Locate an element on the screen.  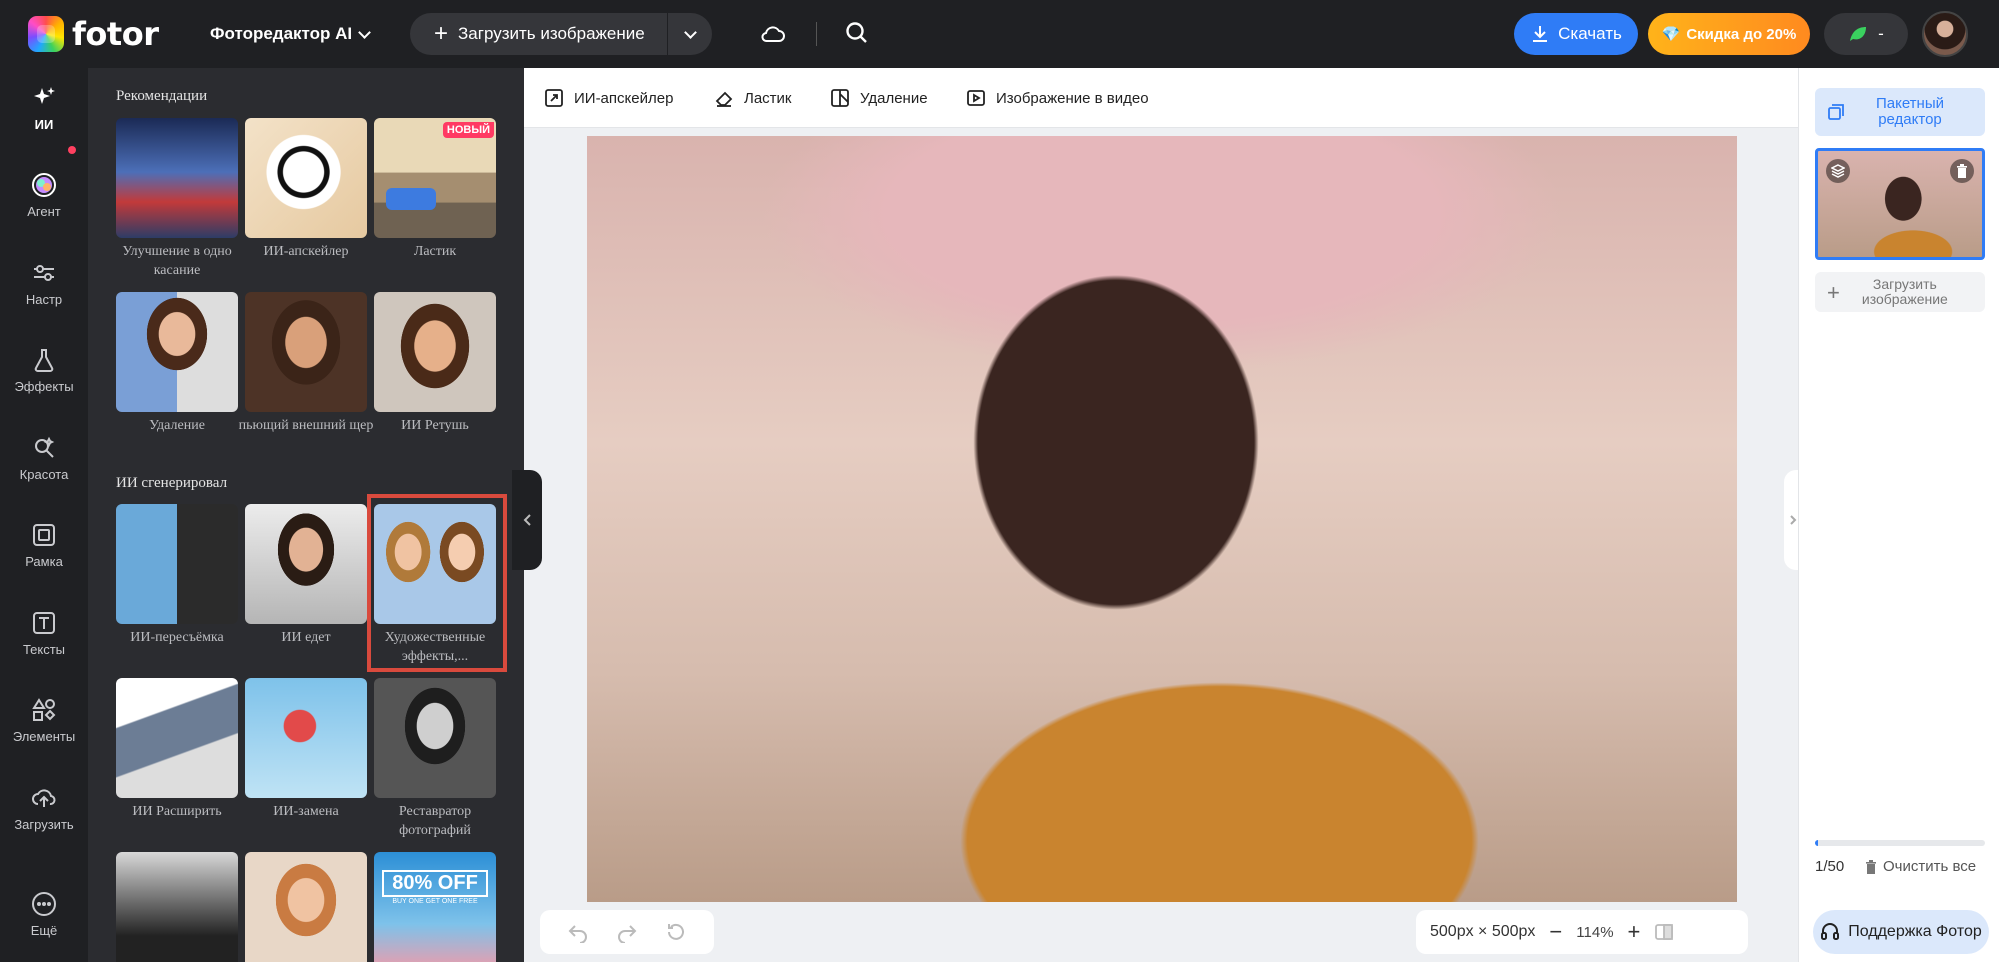
clear-all-button: Очистить все is located at coordinates (1920, 866).